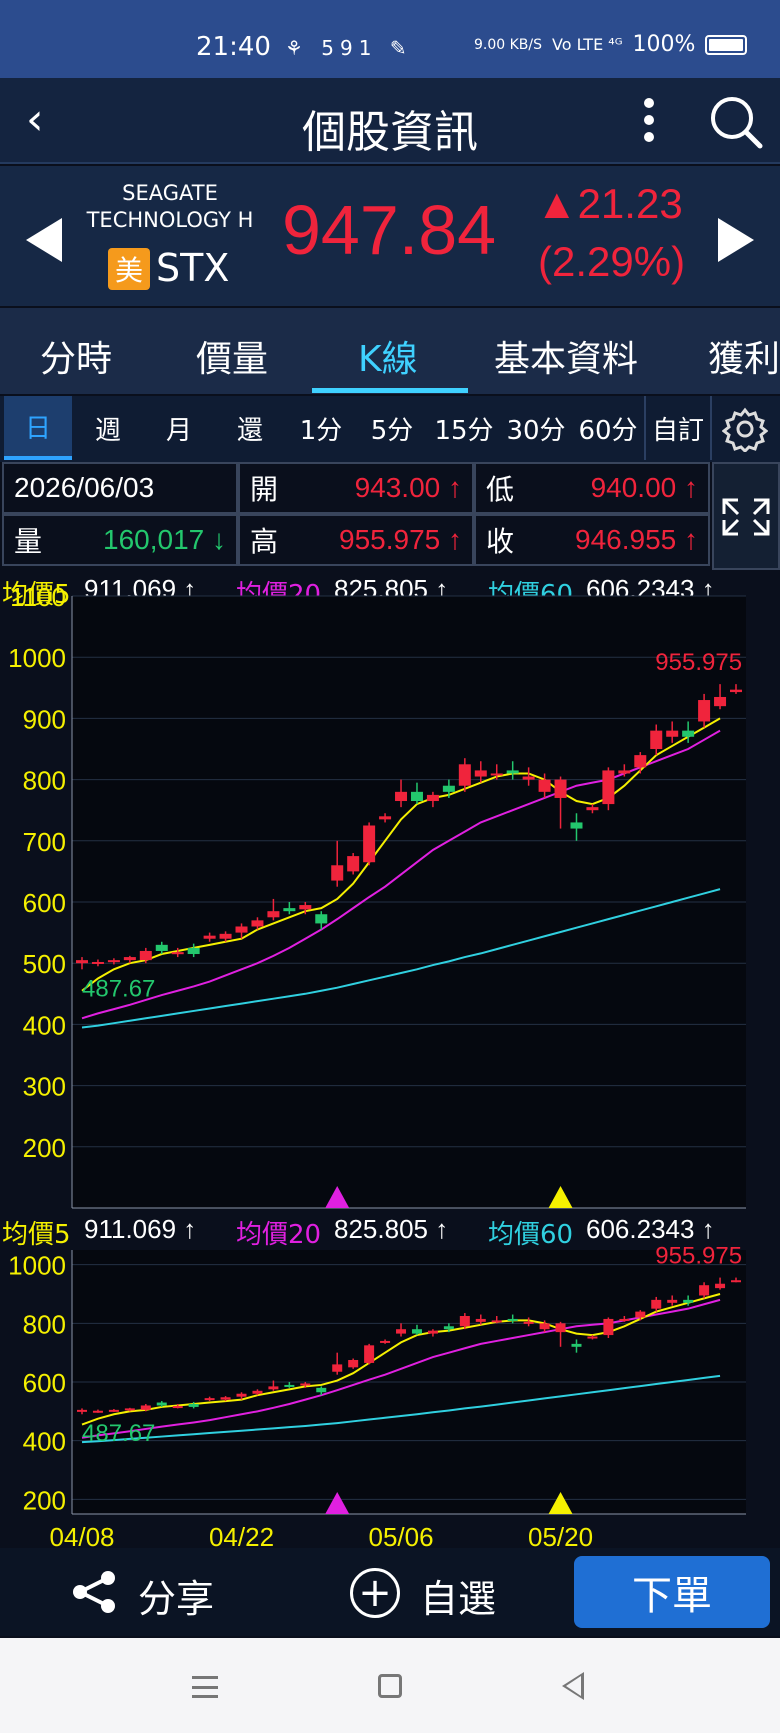  I want to click on back-icon, so click(573, 1686).